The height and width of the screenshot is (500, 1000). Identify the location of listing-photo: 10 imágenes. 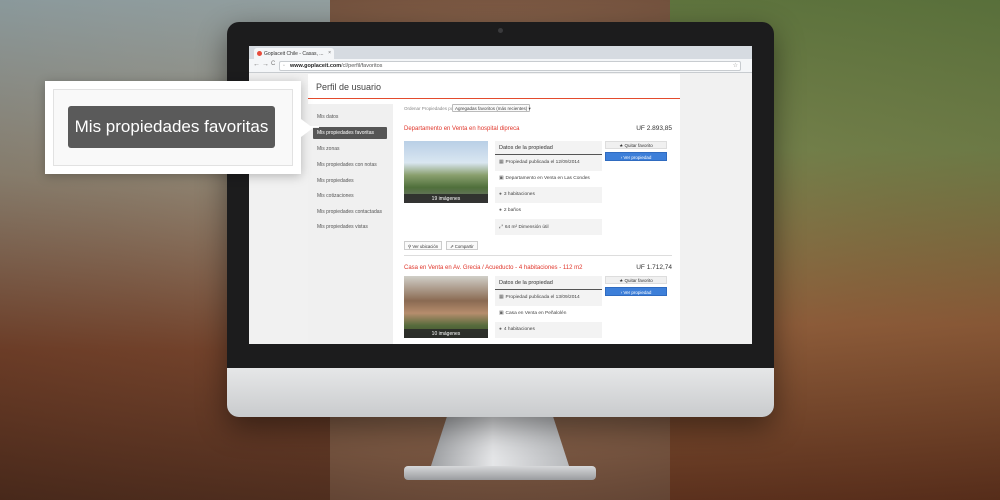
(446, 307).